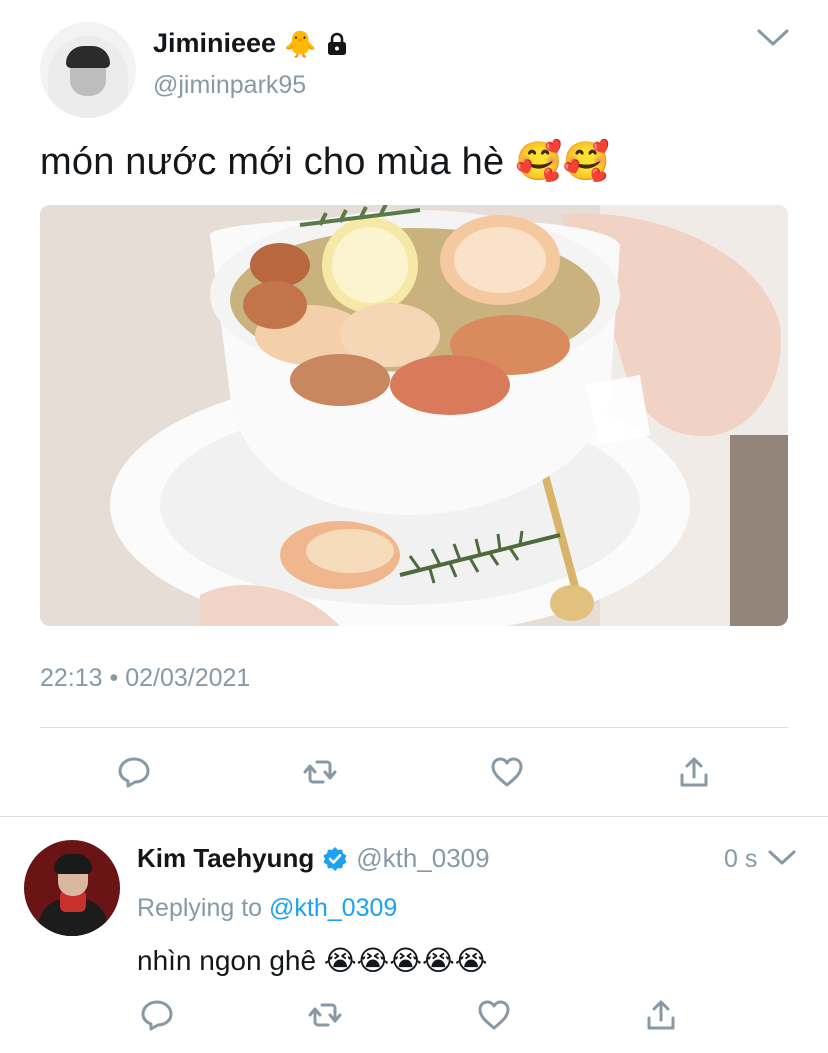  Describe the element at coordinates (414, 816) in the screenshot. I see `section-divider` at that location.